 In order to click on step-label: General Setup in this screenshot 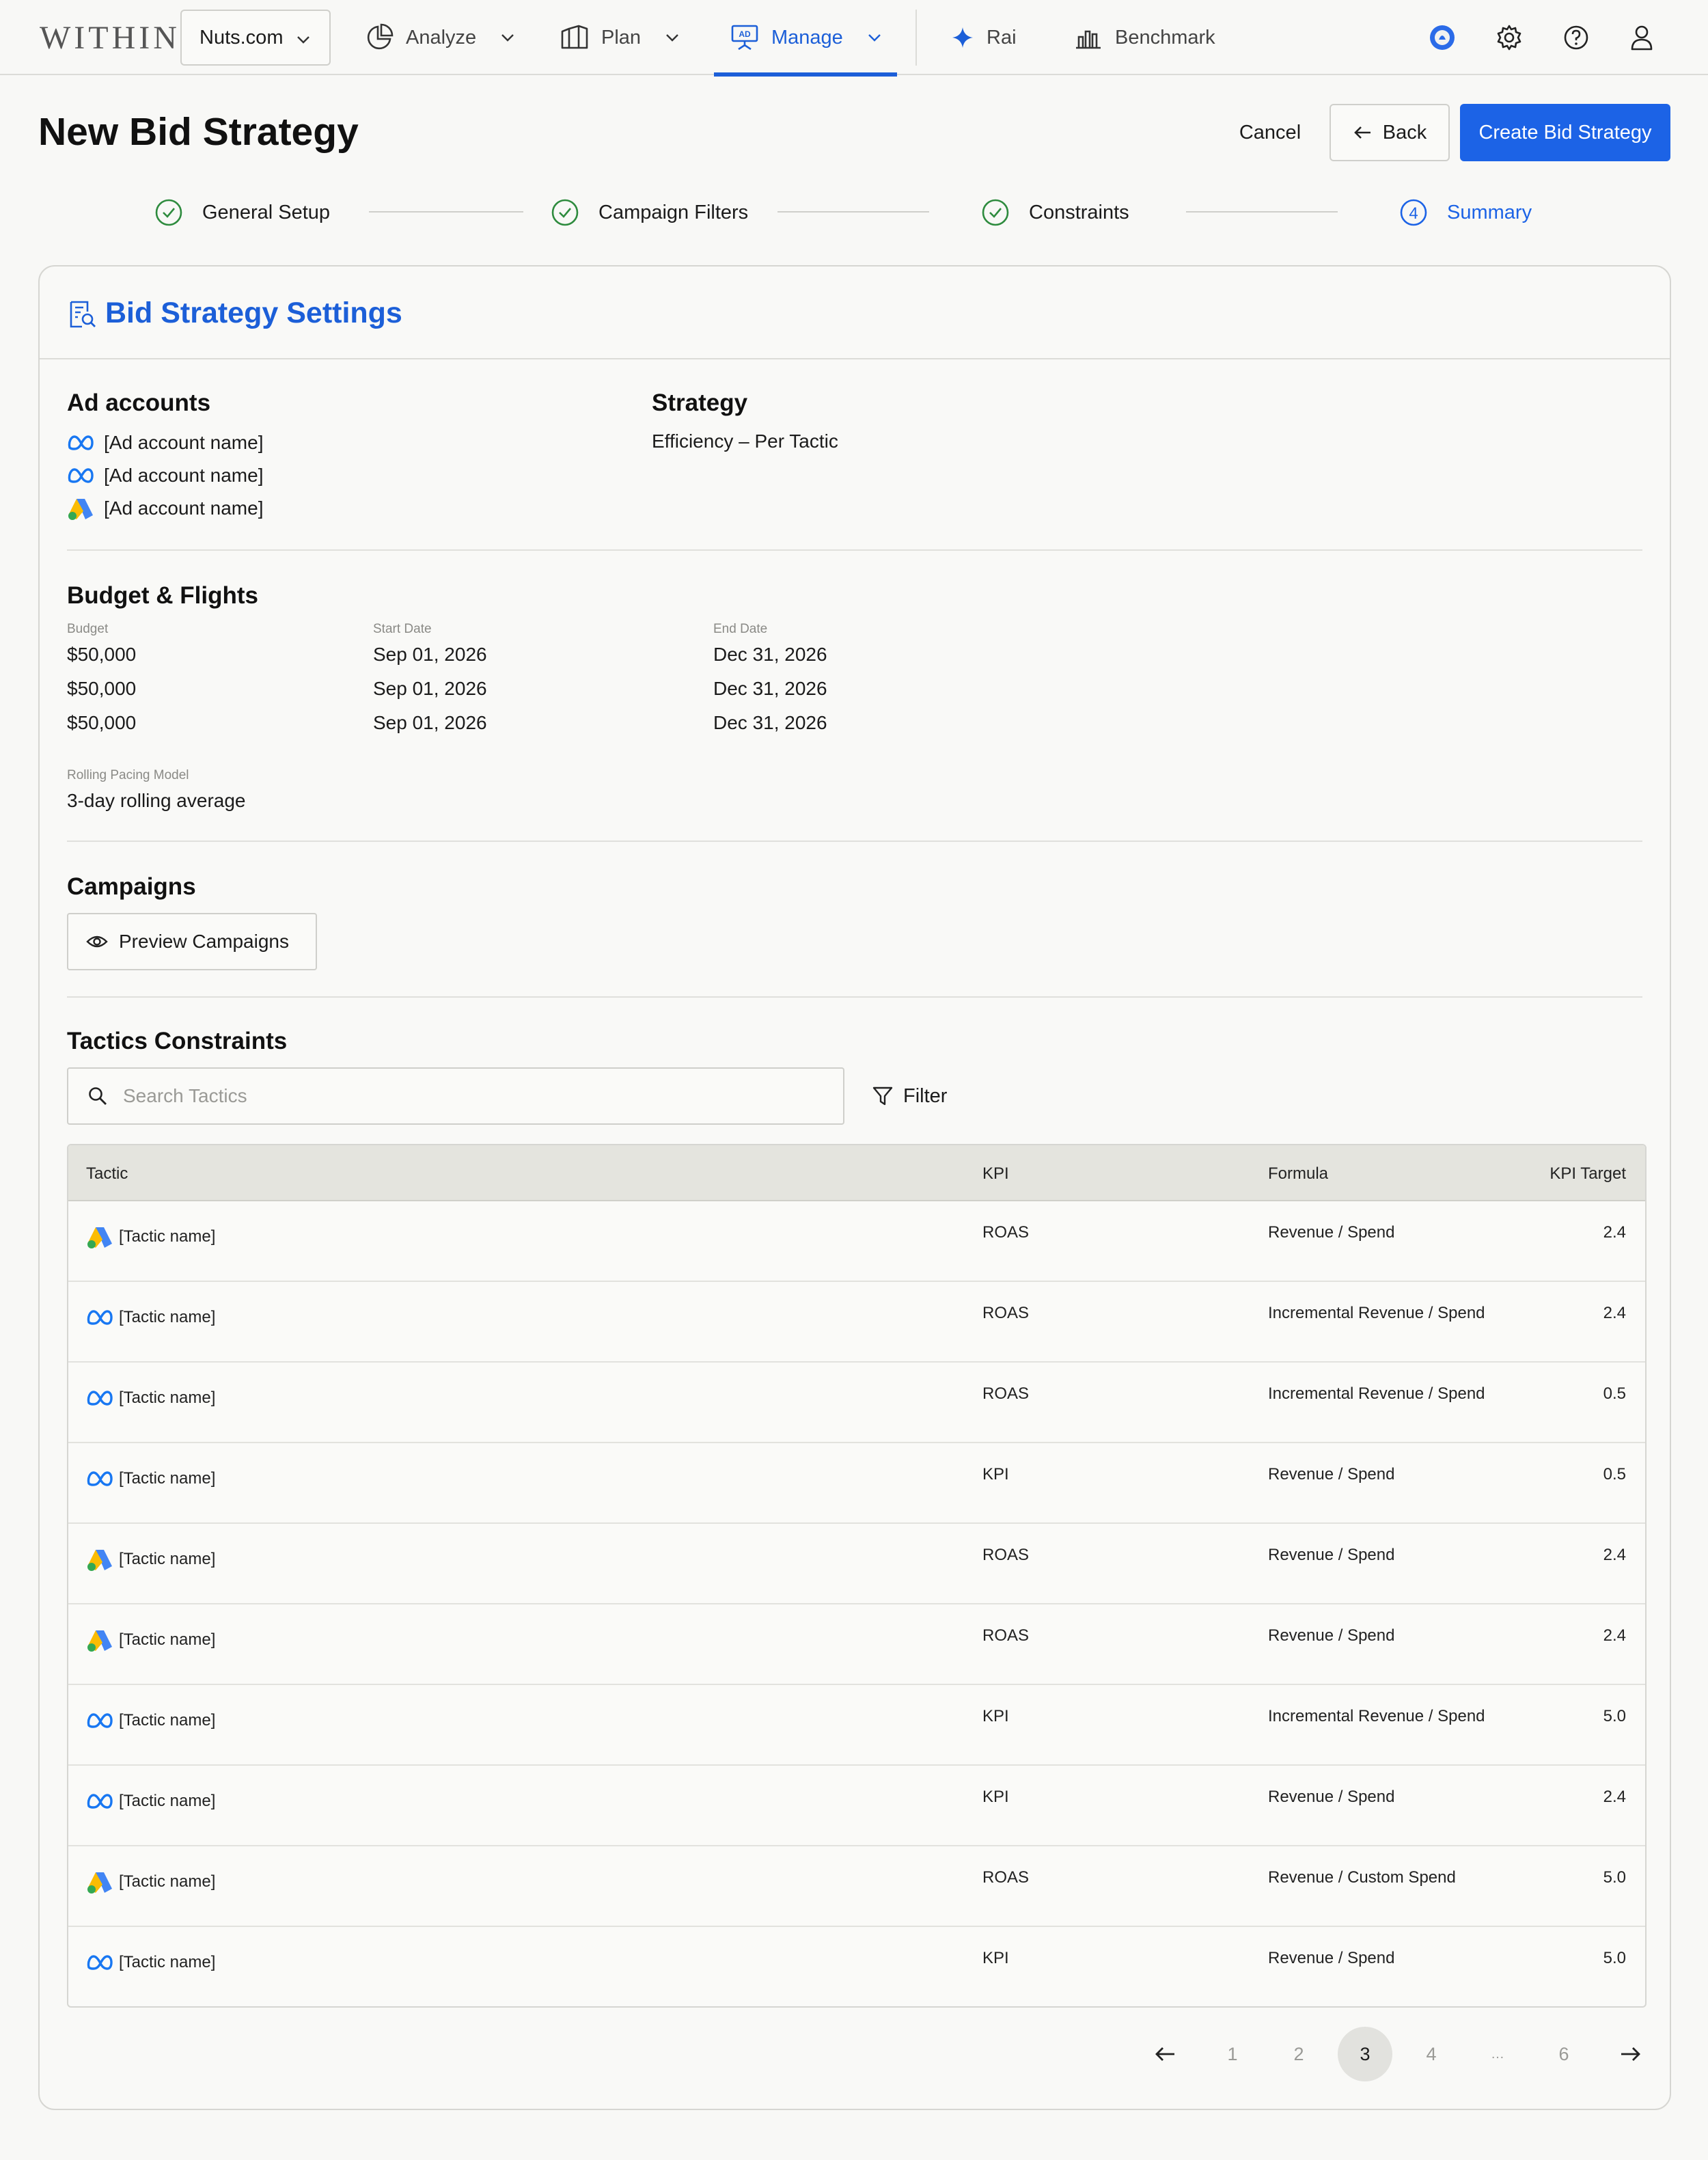, I will do `click(267, 212)`.